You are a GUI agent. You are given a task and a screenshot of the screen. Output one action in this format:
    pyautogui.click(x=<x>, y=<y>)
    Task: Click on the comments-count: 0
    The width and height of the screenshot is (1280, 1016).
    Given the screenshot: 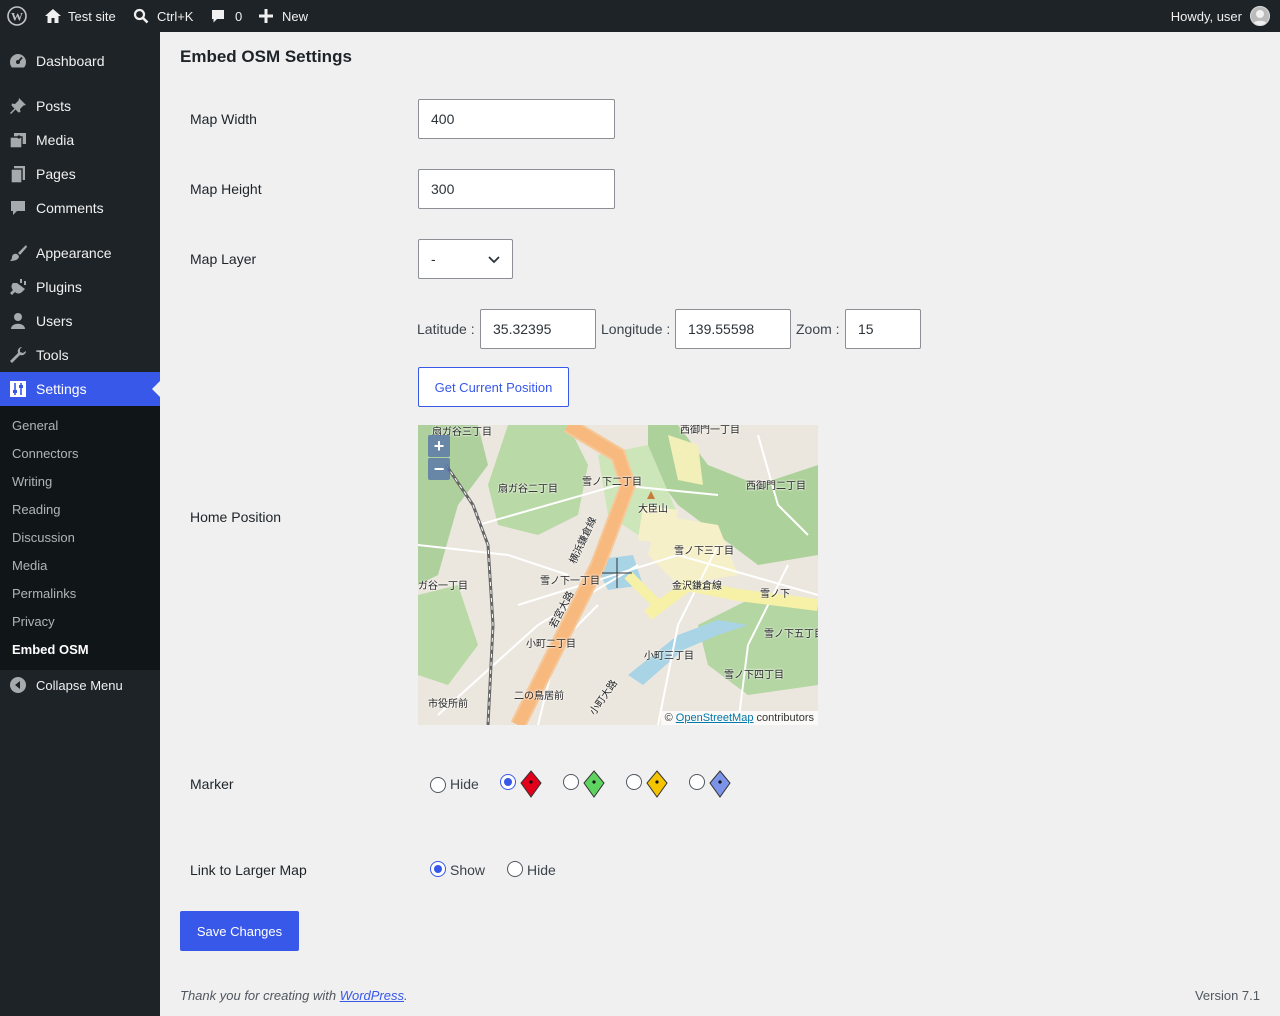 What is the action you would take?
    pyautogui.click(x=239, y=16)
    